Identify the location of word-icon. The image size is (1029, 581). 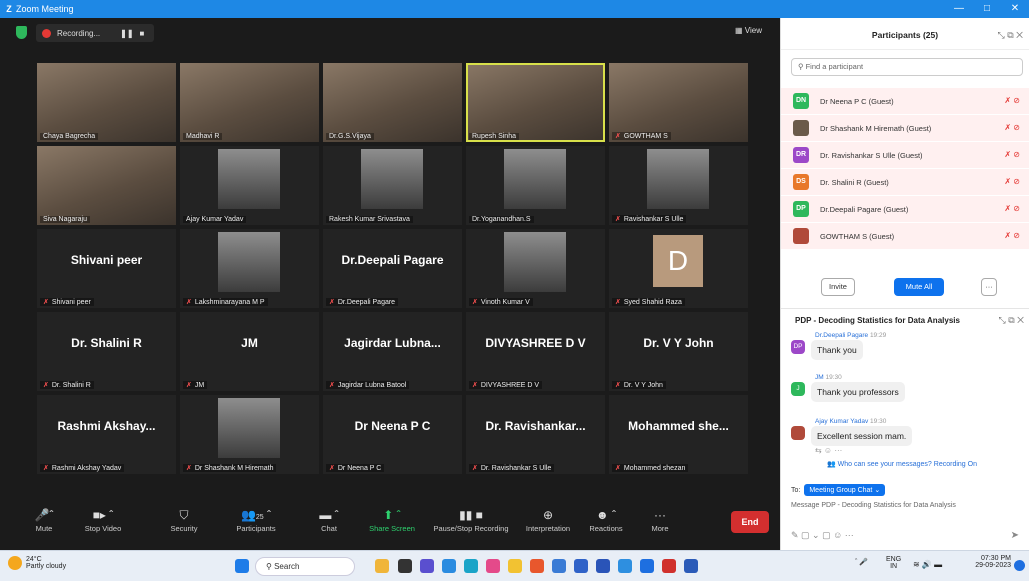
(691, 566).